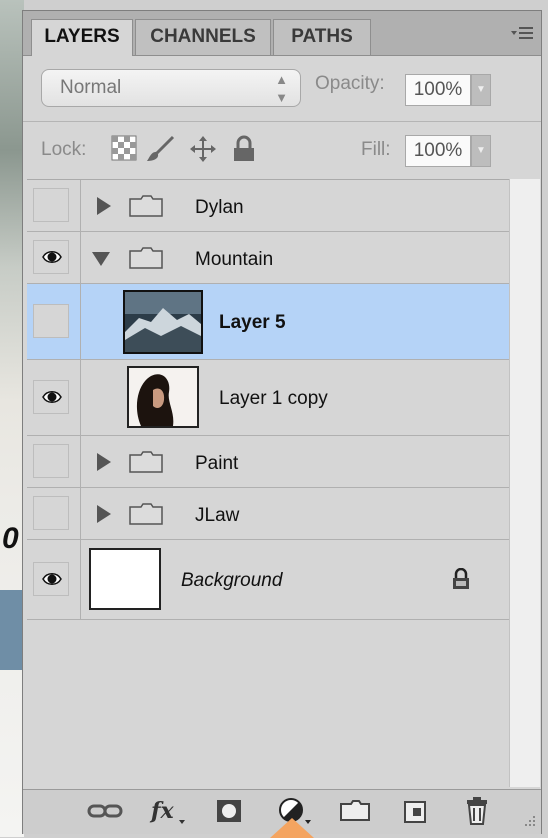 Image resolution: width=548 pixels, height=838 pixels. What do you see at coordinates (10, 538) in the screenshot?
I see `canvas-text-fragment: 0` at bounding box center [10, 538].